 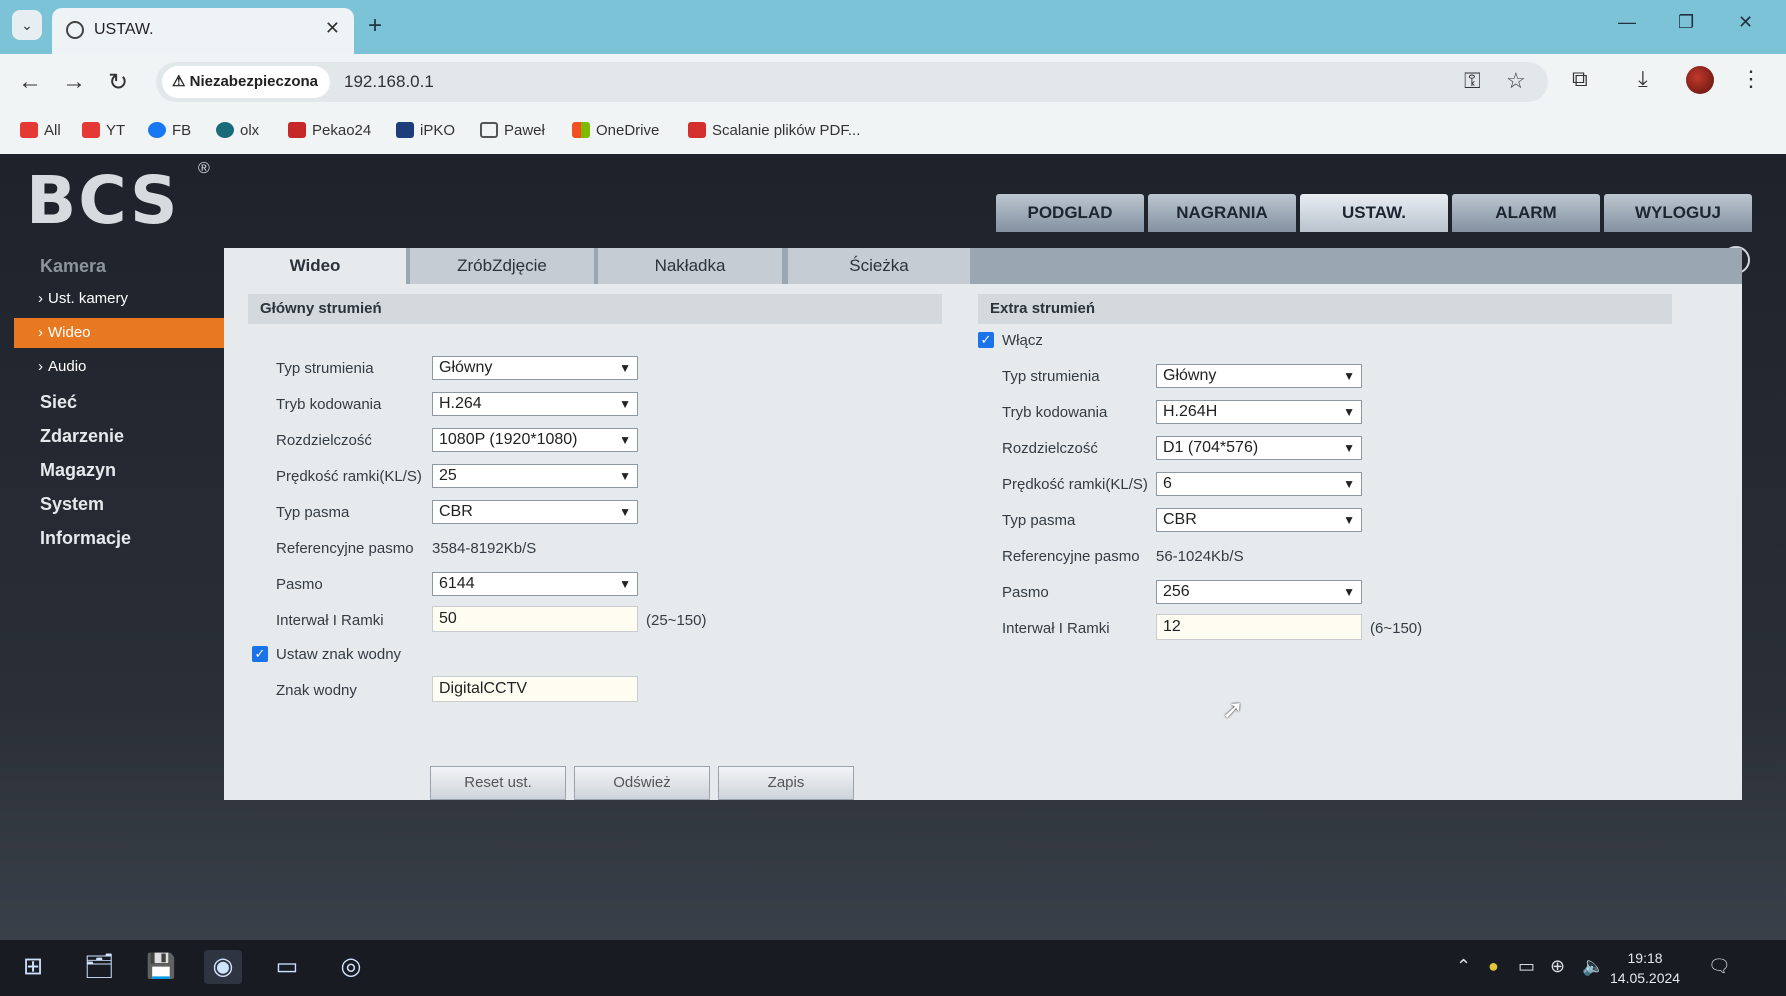 What do you see at coordinates (72, 504) in the screenshot?
I see `sidebar-category-system: System` at bounding box center [72, 504].